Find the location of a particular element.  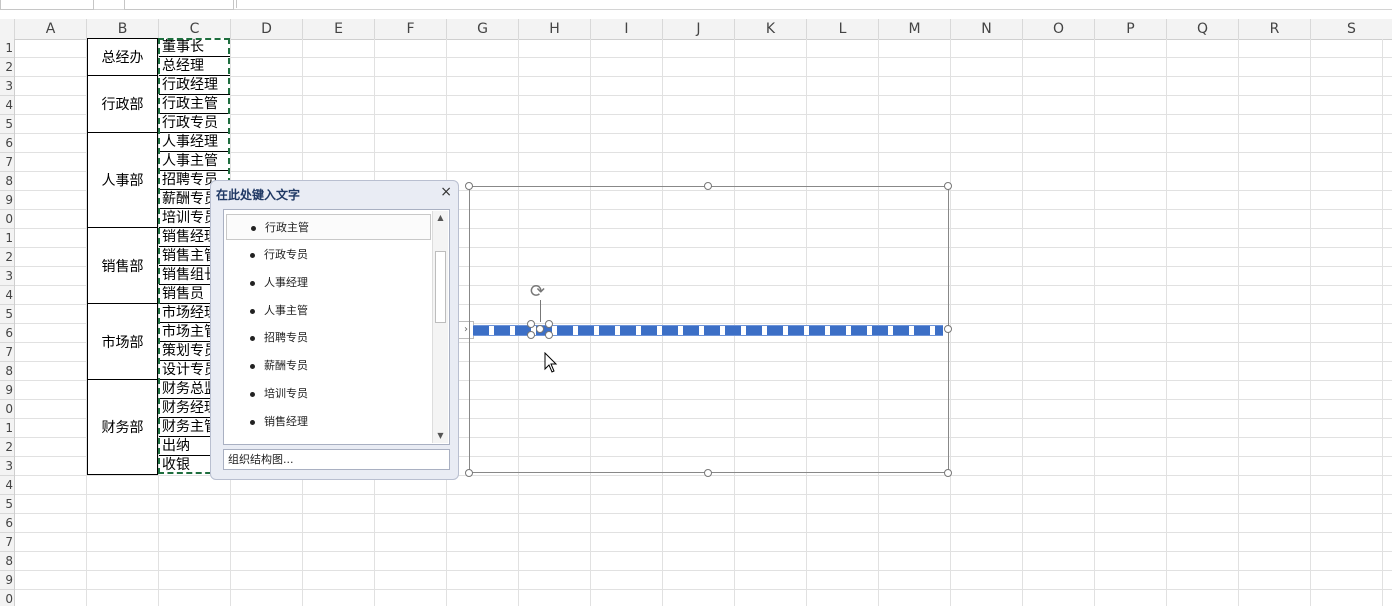

position-cell: 行政专员 is located at coordinates (194, 123).